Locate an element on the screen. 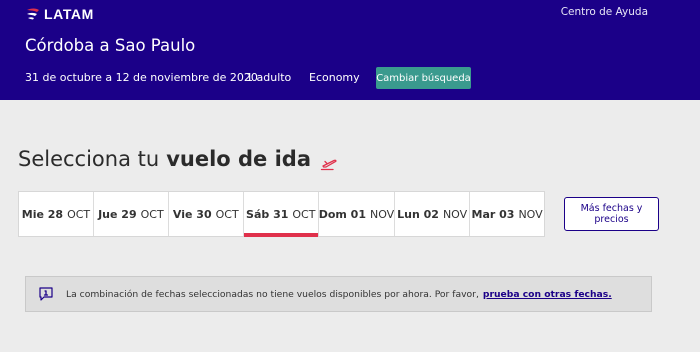 The height and width of the screenshot is (352, 700). route-title: Córdoba a Sao Paulo is located at coordinates (110, 45).